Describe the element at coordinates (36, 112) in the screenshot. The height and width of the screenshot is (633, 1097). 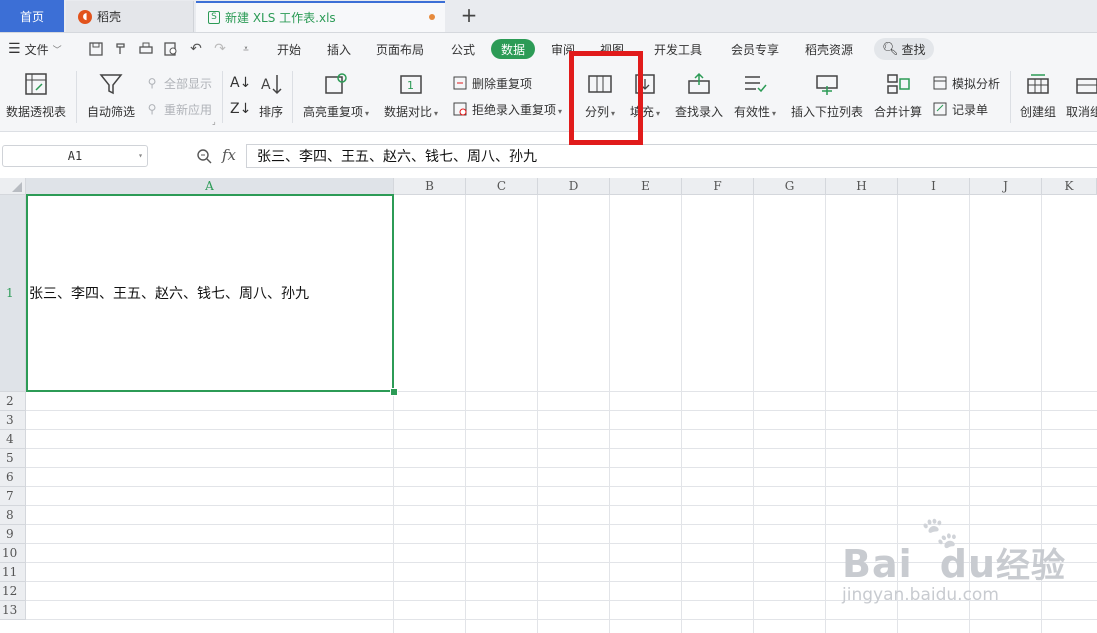
I see `pivot-table-label: 数据透视表` at that location.